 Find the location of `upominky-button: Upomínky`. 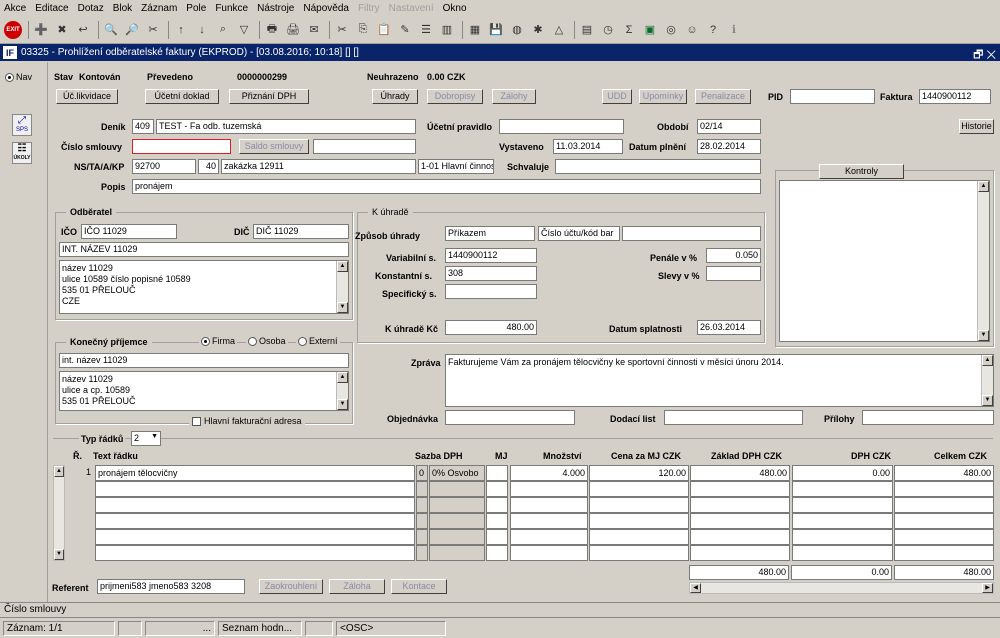

upominky-button: Upomínky is located at coordinates (663, 96).